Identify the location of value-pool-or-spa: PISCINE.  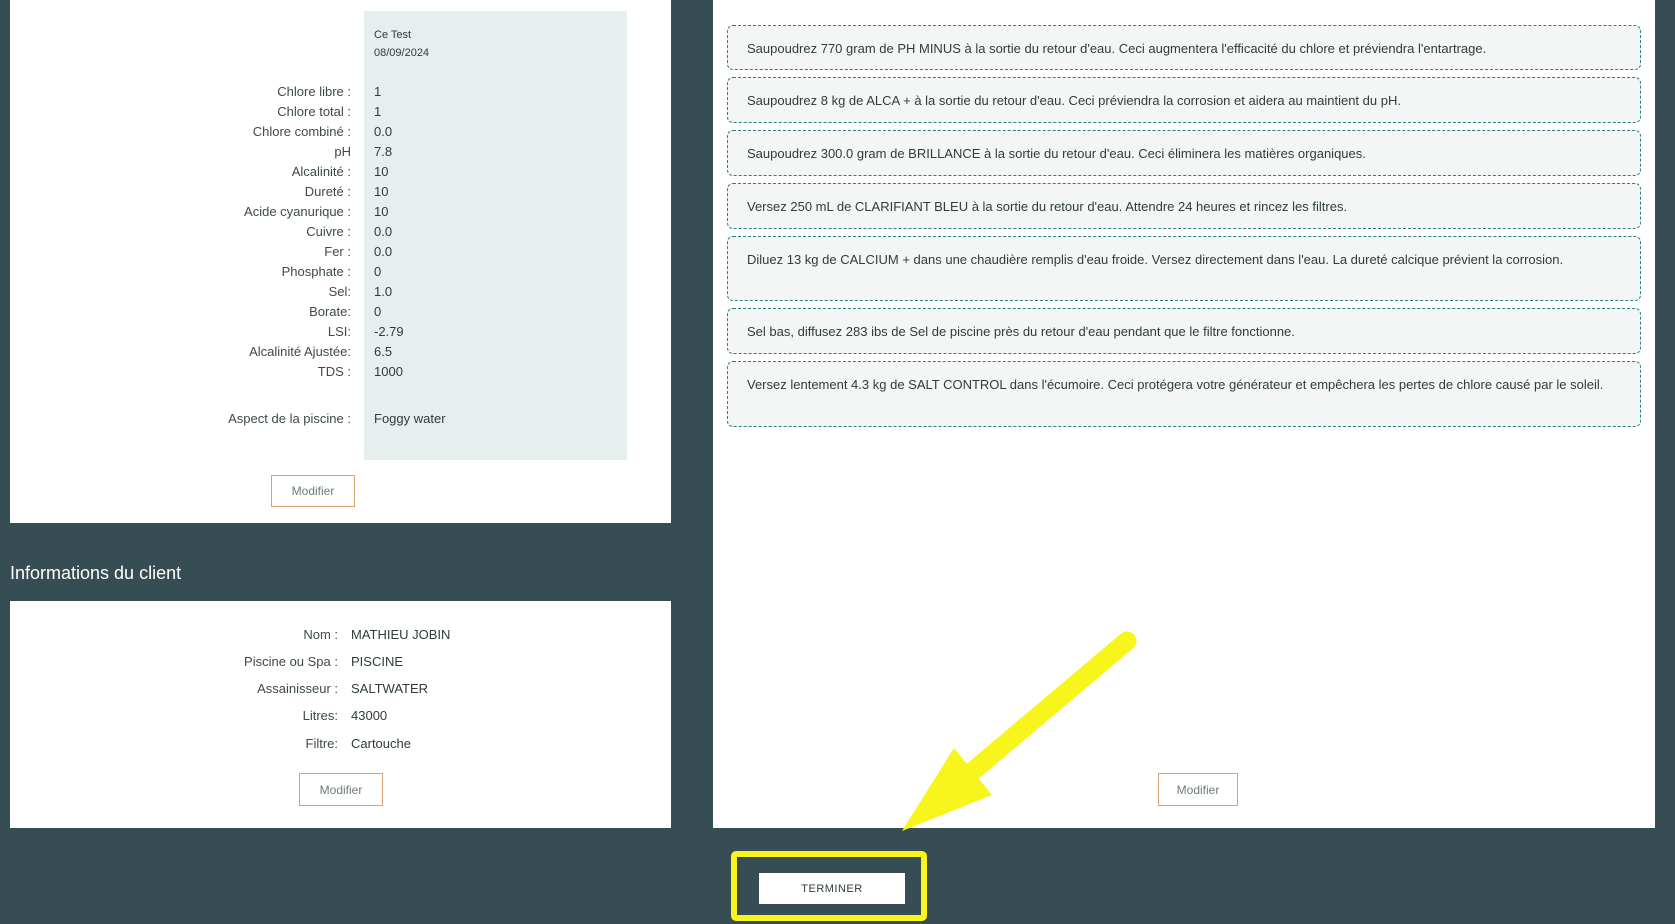
(377, 661).